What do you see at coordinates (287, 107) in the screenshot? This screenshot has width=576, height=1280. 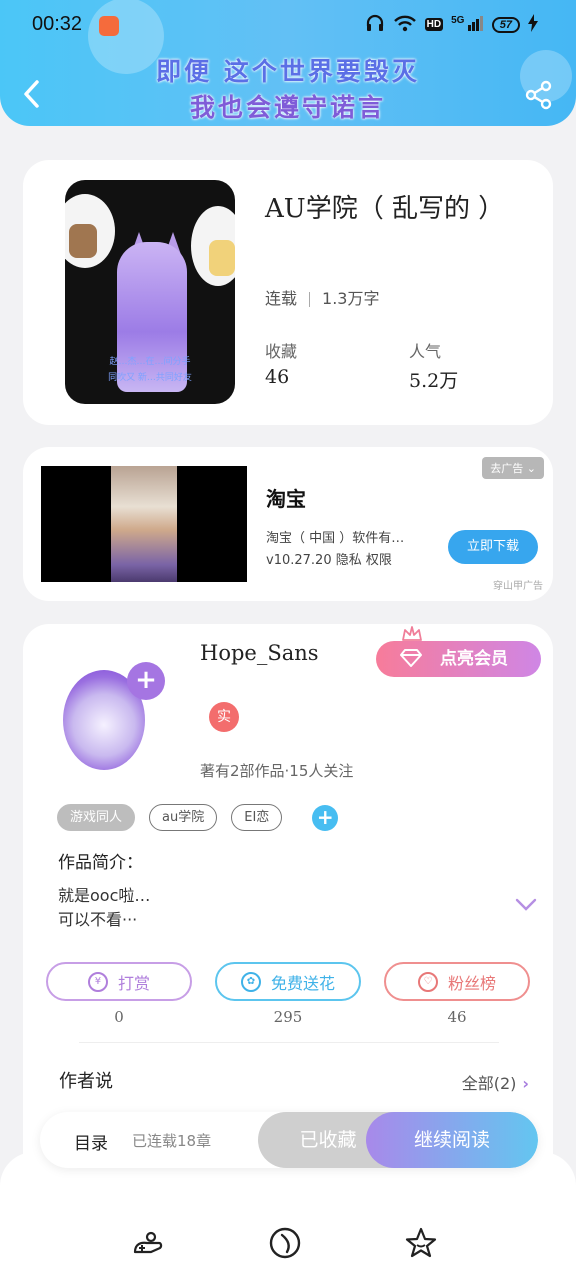 I see `banner-line-2: 我也会遵守诺言` at bounding box center [287, 107].